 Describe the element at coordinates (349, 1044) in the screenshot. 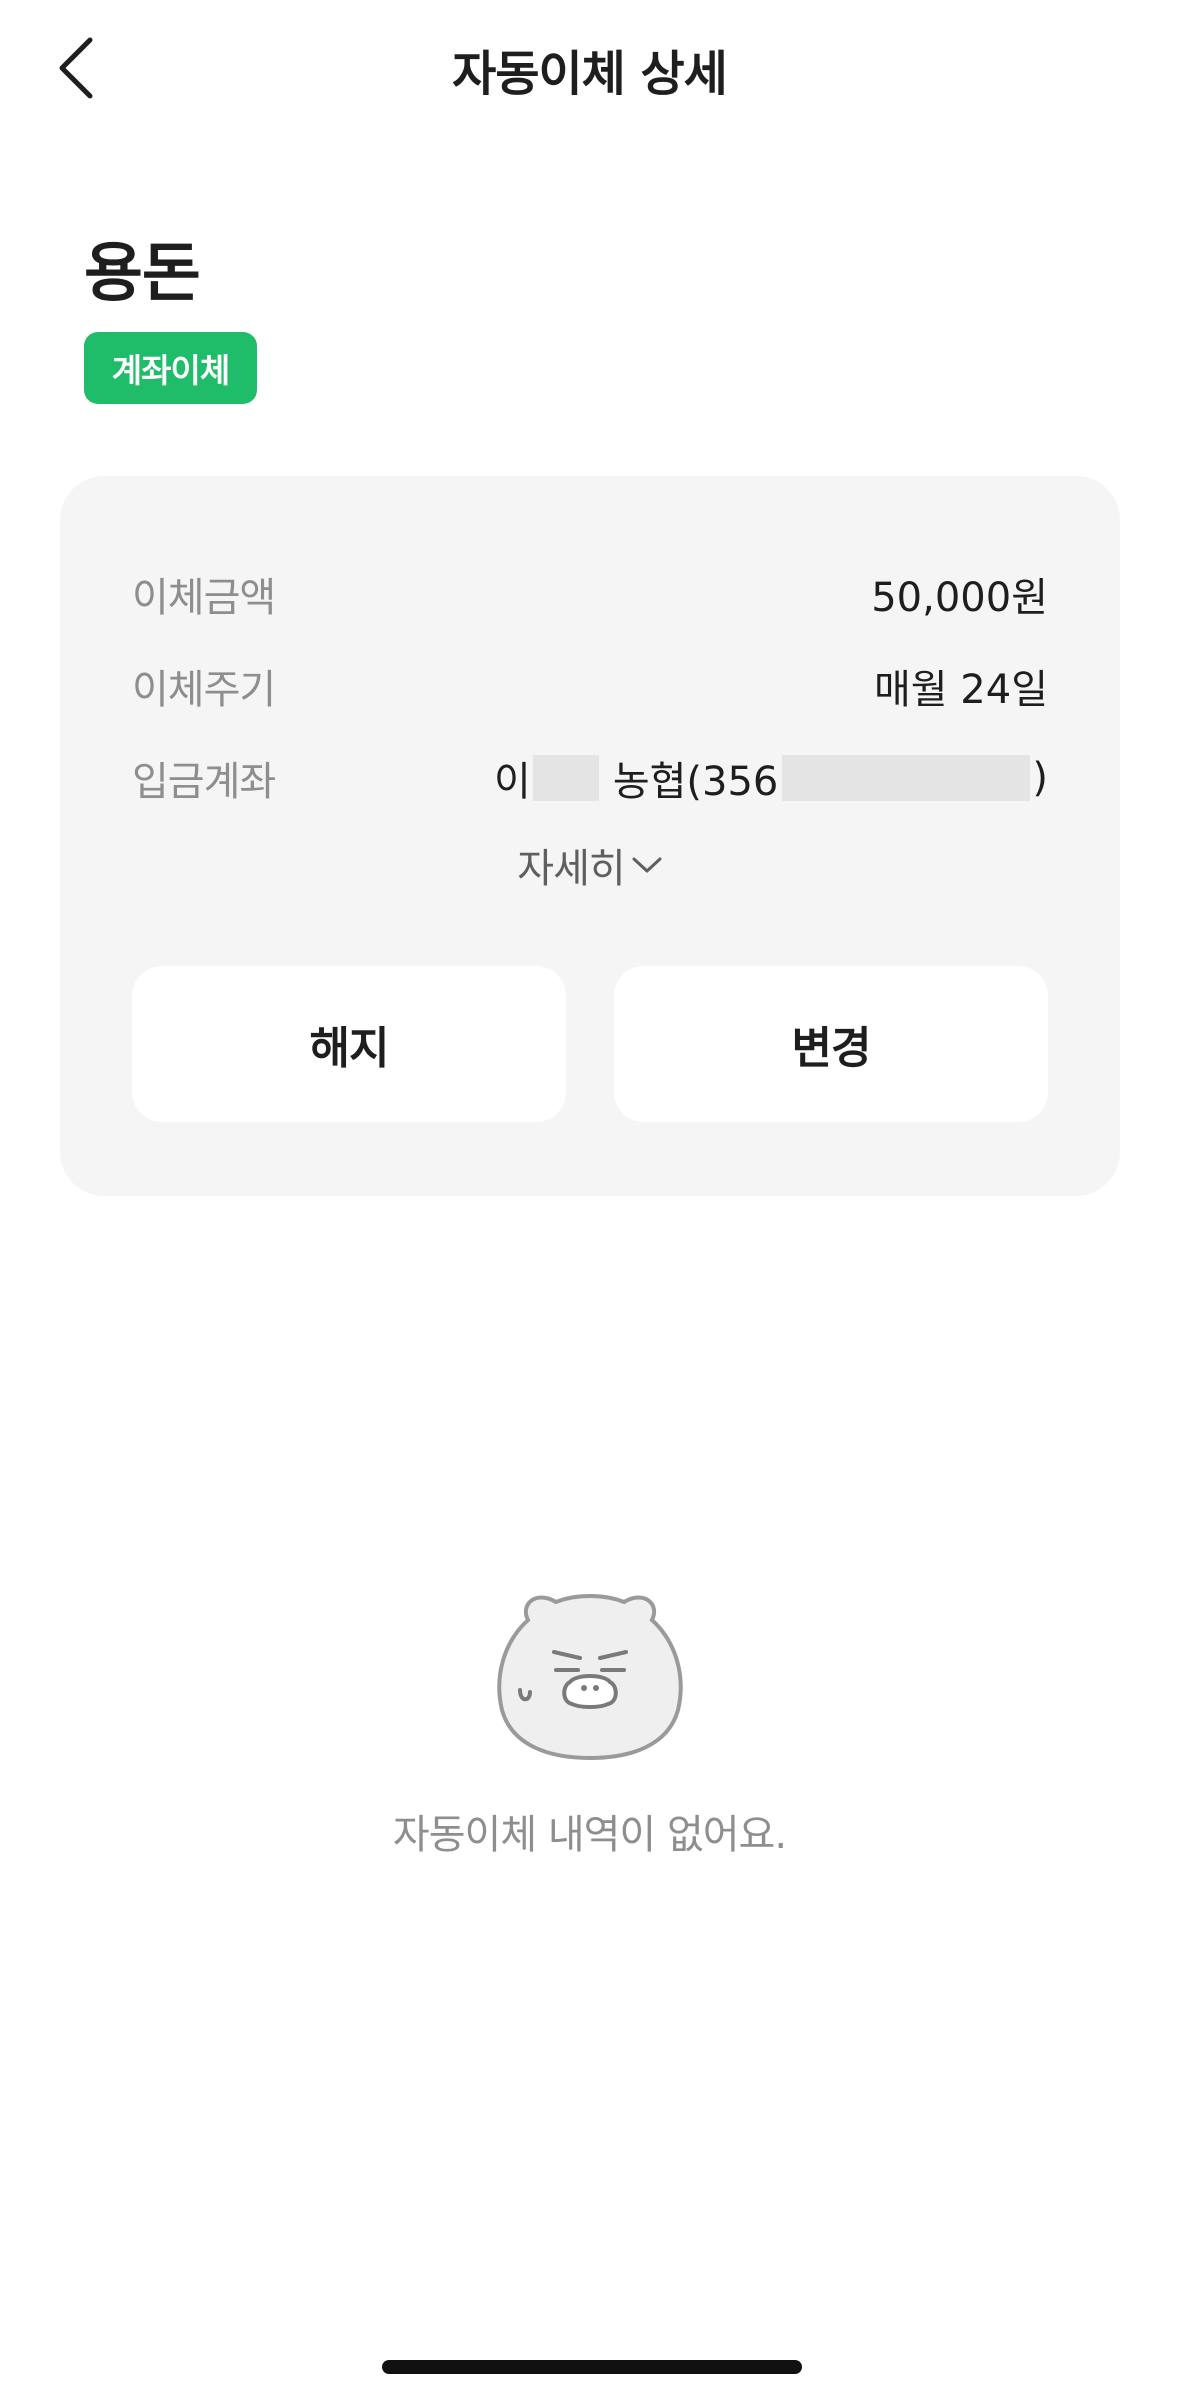

I see `cancel-transfer-button: 해지` at that location.